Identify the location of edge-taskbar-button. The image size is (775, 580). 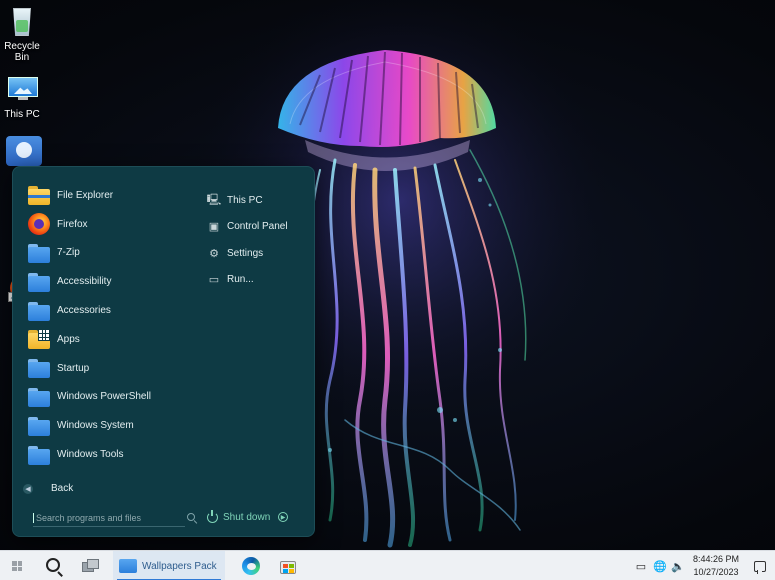
(251, 565).